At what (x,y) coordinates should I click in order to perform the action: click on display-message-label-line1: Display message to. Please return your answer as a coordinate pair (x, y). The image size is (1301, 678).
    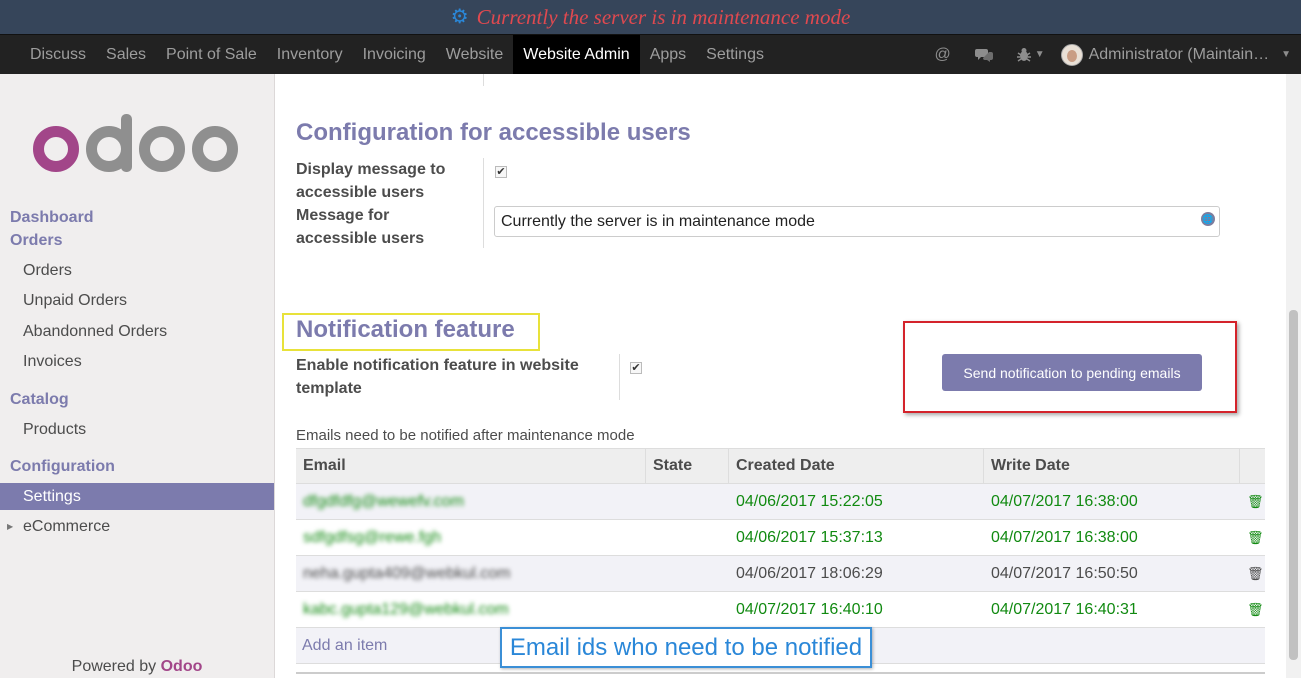
    Looking at the image, I should click on (371, 169).